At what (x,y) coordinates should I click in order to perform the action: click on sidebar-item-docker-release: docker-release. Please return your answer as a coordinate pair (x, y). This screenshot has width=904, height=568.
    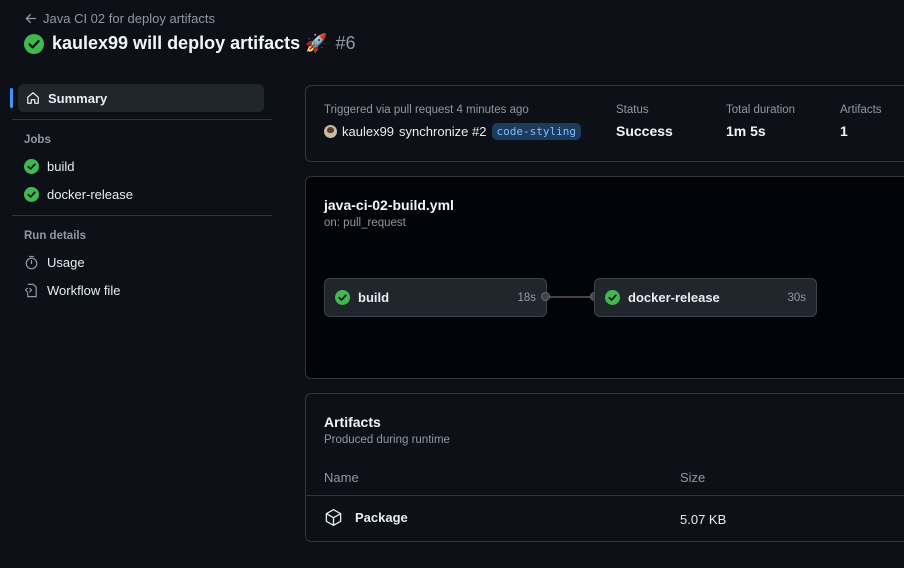
    Looking at the image, I should click on (142, 194).